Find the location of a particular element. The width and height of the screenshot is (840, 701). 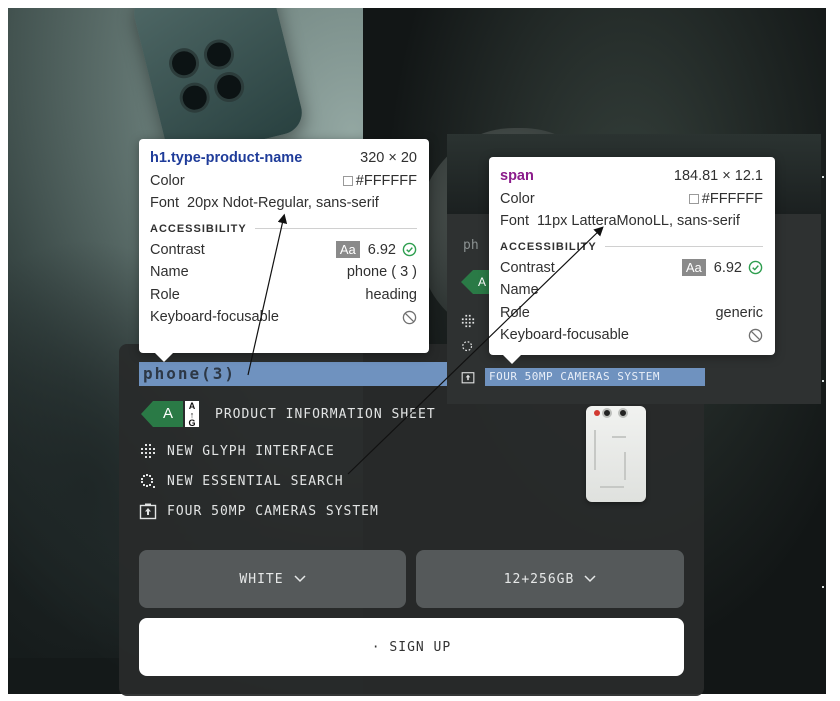

color-select-value: WHITE is located at coordinates (261, 579).